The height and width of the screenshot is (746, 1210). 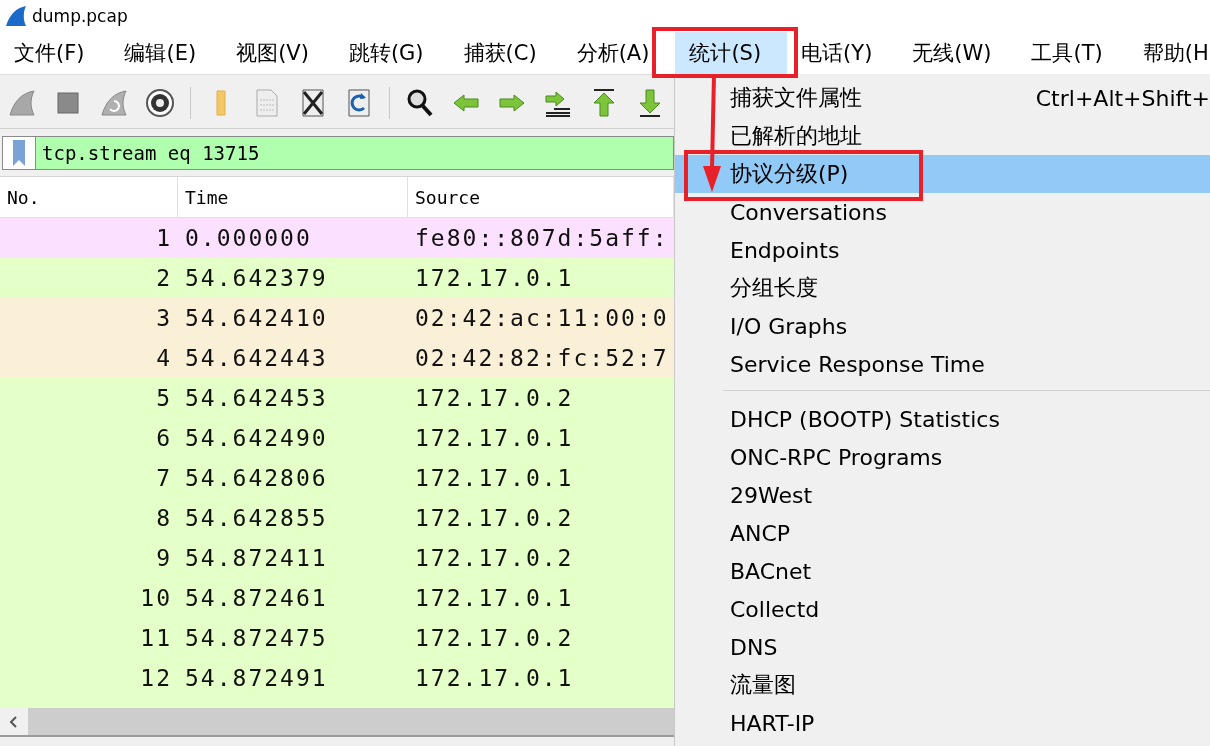 I want to click on menu-item-label: 捕获文件属性, so click(x=796, y=98).